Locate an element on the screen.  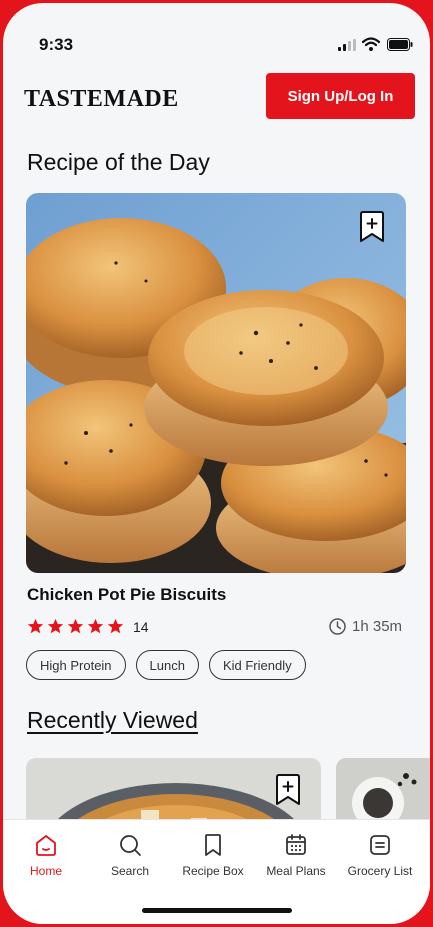
recipe-of-the-day-title: Recipe of the Day is located at coordinates (118, 162).